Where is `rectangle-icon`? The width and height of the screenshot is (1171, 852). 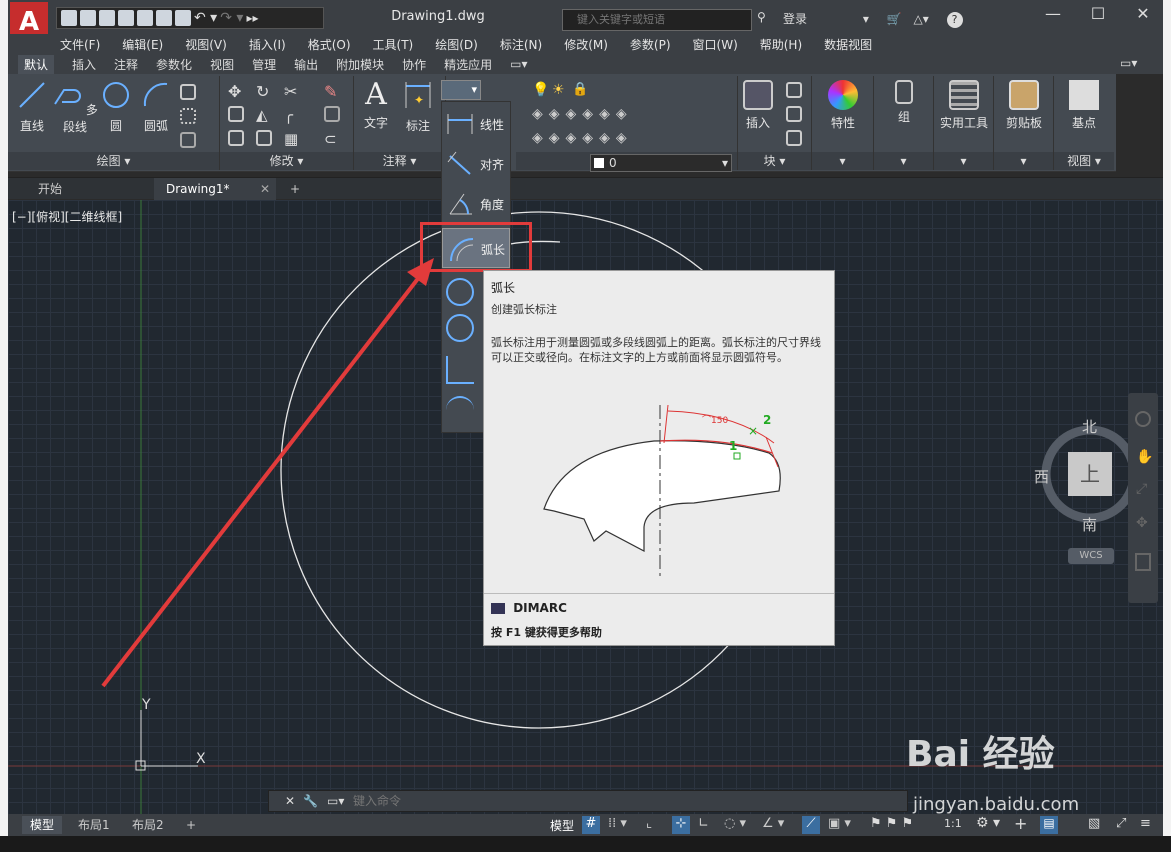
rectangle-icon is located at coordinates (188, 92).